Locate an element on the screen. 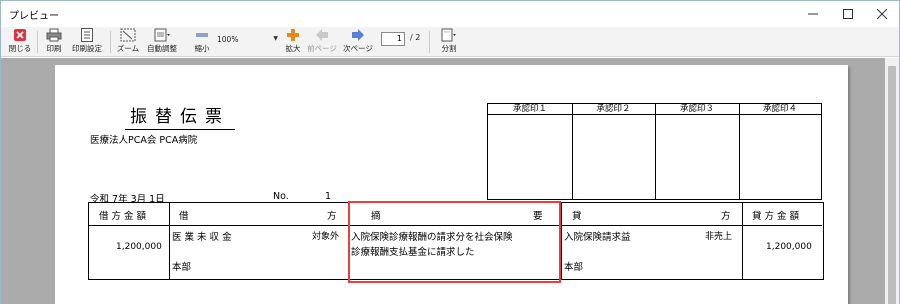 Image resolution: width=900 pixels, height=304 pixels. close-button: 閉じる is located at coordinates (20, 42).